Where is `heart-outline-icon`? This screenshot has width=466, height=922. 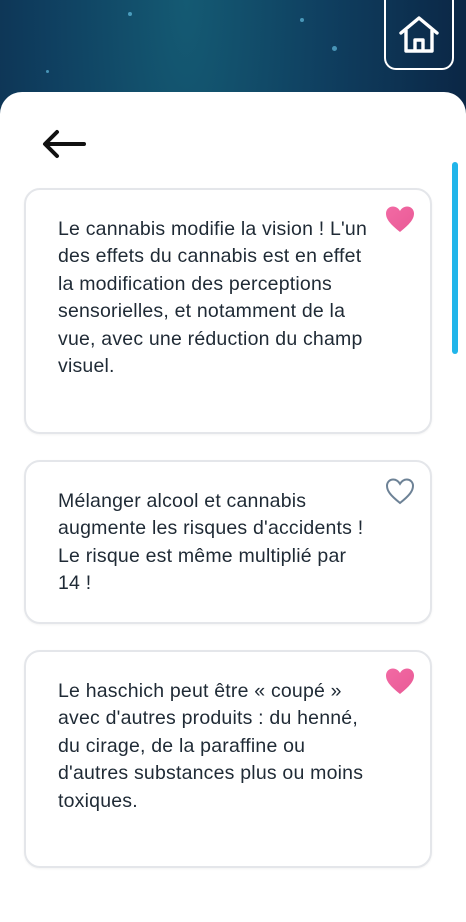
heart-outline-icon is located at coordinates (400, 491).